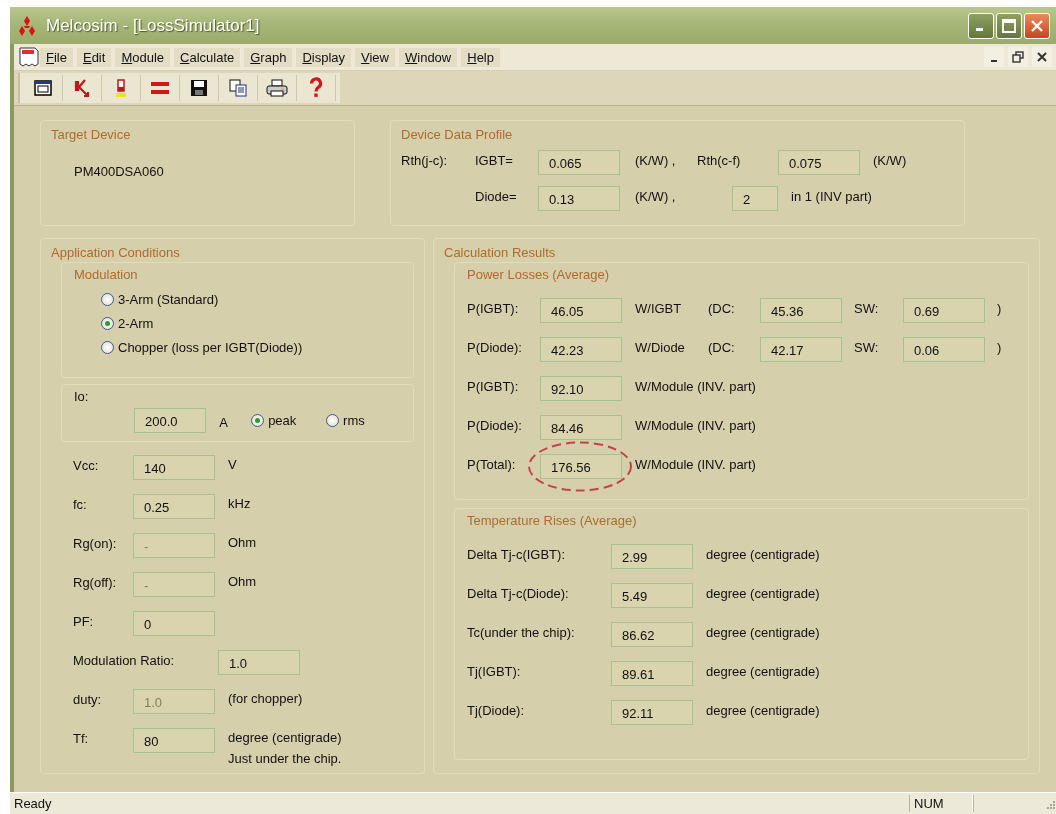 The height and width of the screenshot is (814, 1056). What do you see at coordinates (581, 427) in the screenshot?
I see `input-field: 84.46` at bounding box center [581, 427].